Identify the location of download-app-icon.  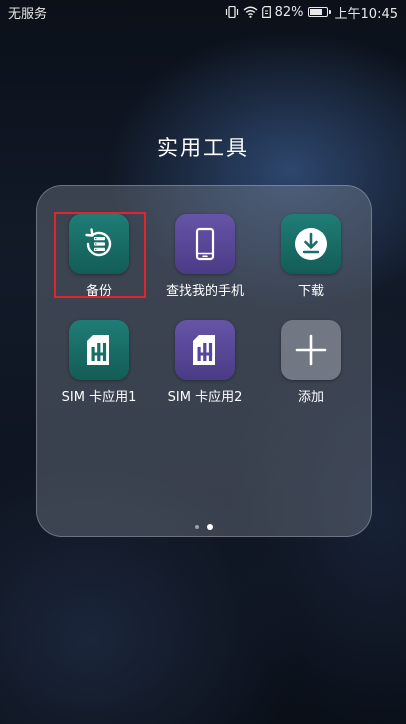
(311, 244).